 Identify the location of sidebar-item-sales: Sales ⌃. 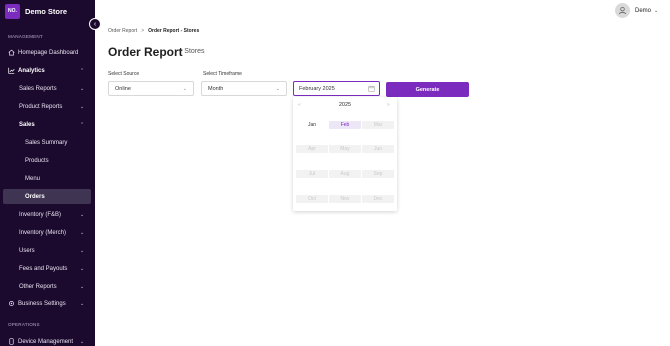
(47, 124).